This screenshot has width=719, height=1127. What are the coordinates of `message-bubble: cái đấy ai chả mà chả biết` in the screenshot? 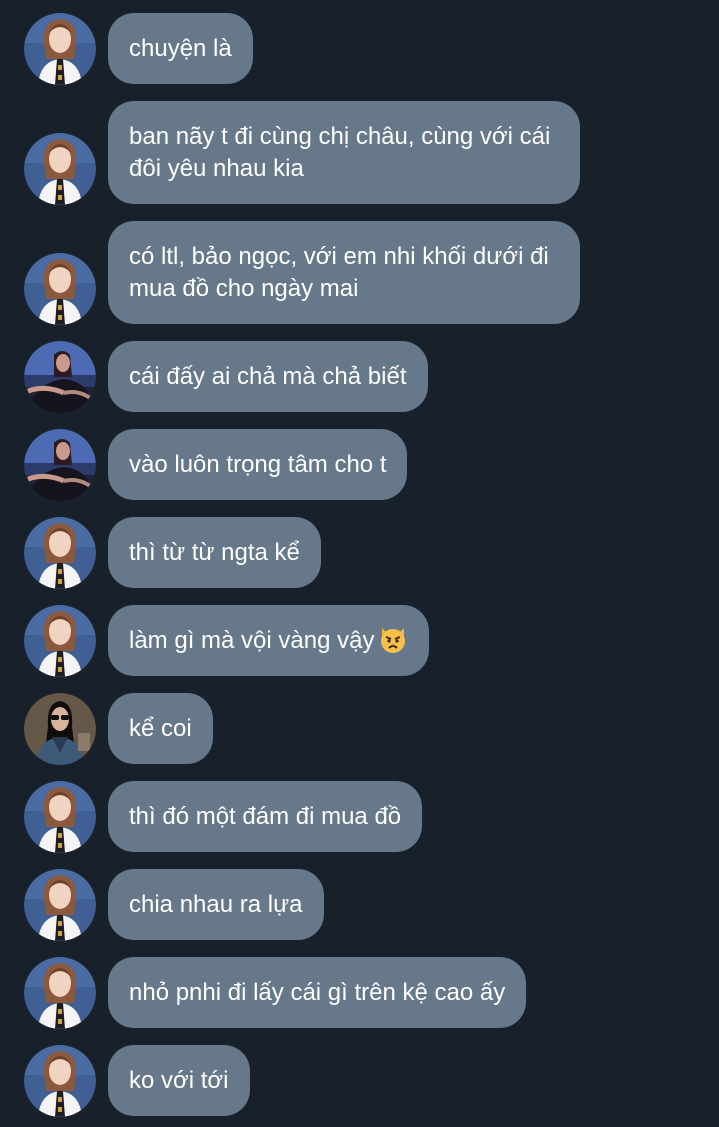 It's located at (268, 376).